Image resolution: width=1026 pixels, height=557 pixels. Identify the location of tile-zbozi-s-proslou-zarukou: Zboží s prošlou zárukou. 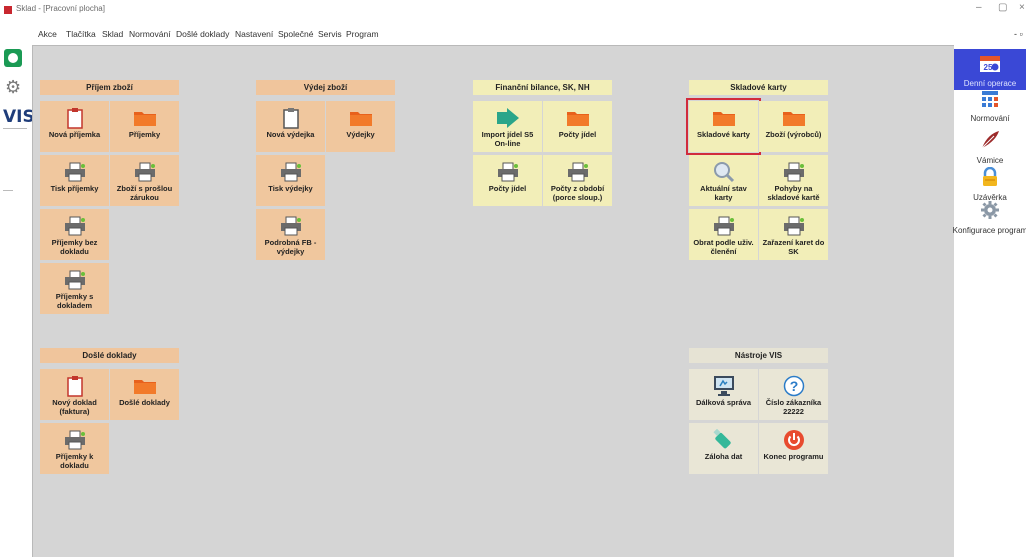
(144, 180).